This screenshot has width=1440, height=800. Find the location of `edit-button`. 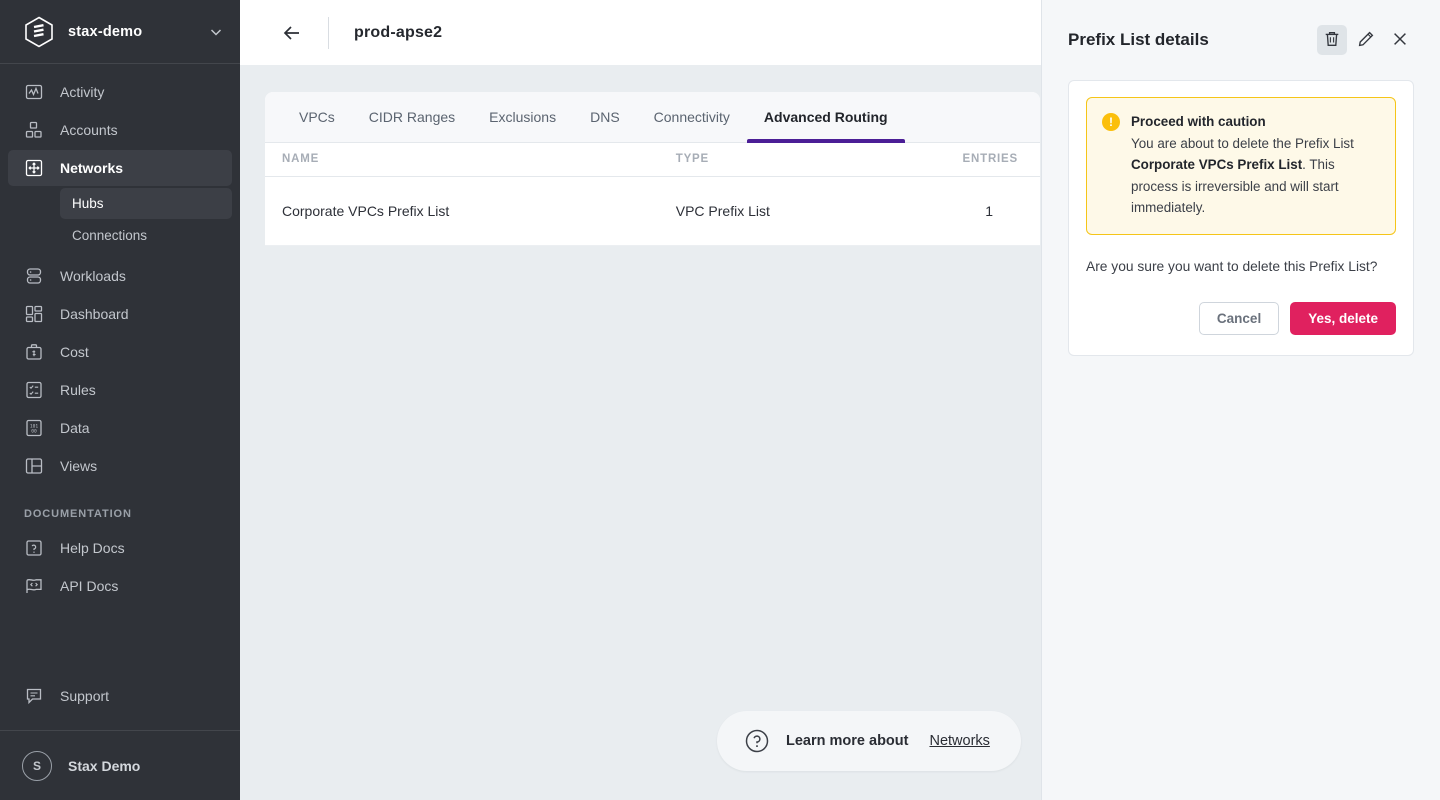

edit-button is located at coordinates (1366, 40).